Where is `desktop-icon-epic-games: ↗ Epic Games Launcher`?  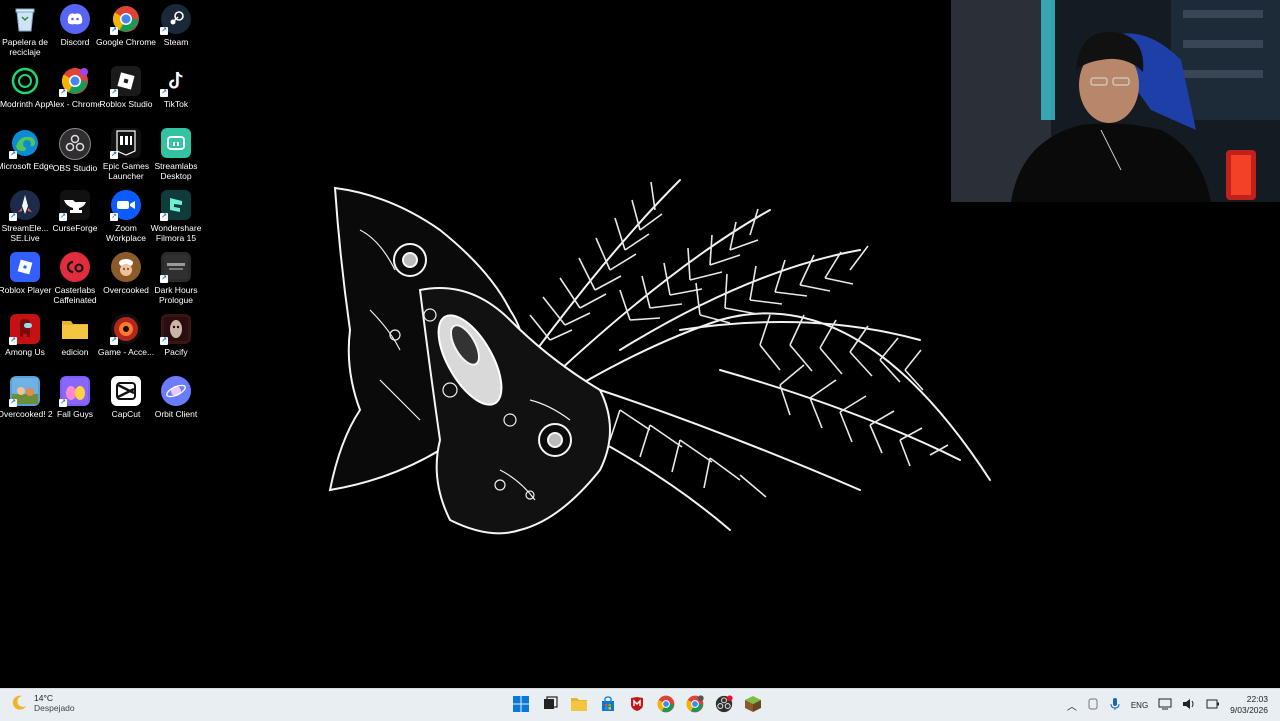
desktop-icon-epic-games: ↗ Epic Games Launcher is located at coordinates (126, 158).